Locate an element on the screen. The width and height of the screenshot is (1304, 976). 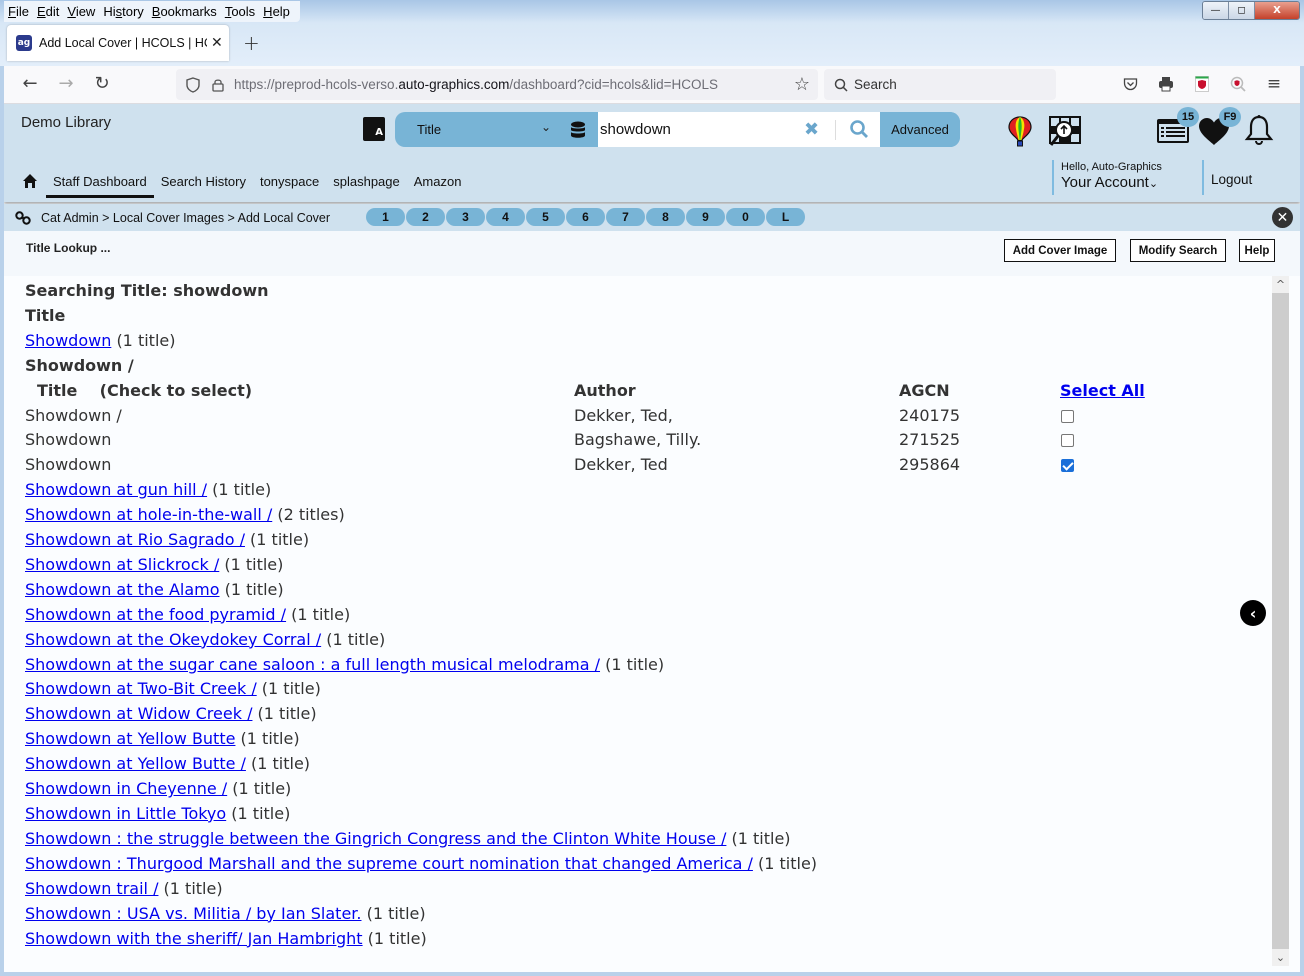
result-link: Showdown at hole-in-the-wall / is located at coordinates (148, 514).